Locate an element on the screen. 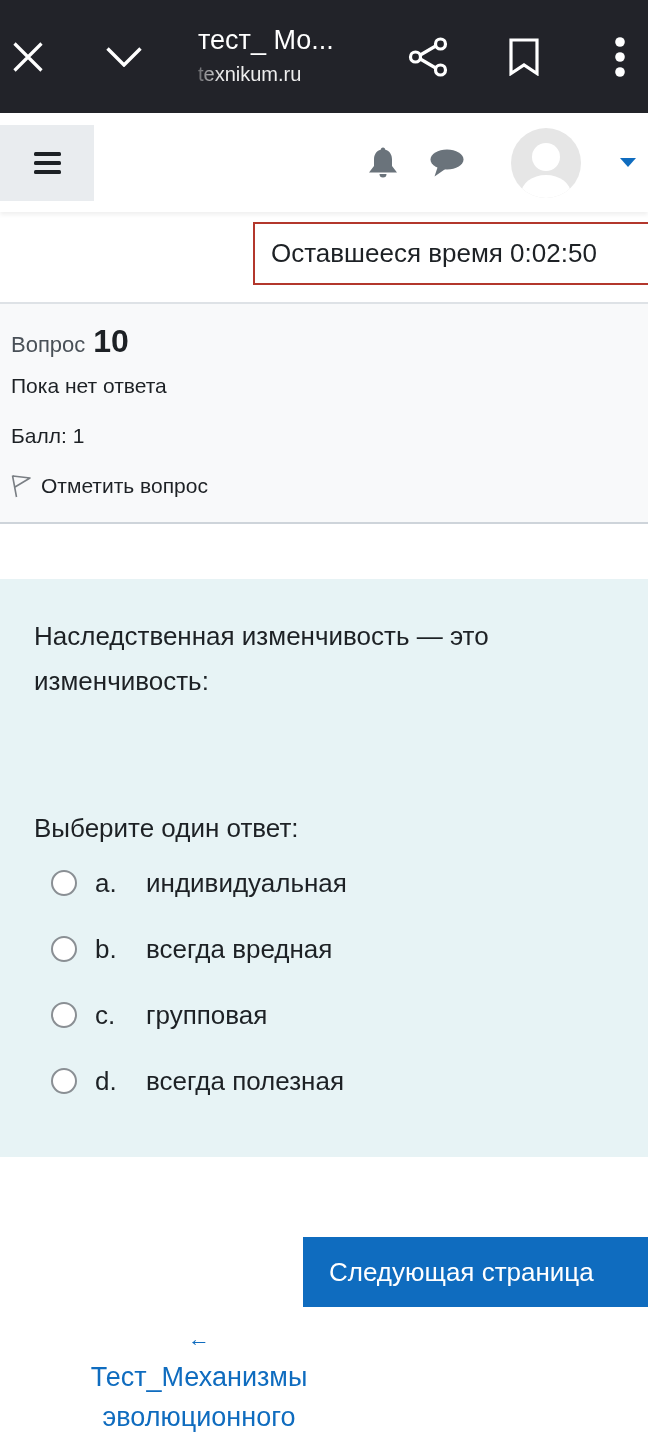  more-options-icon is located at coordinates (620, 56).